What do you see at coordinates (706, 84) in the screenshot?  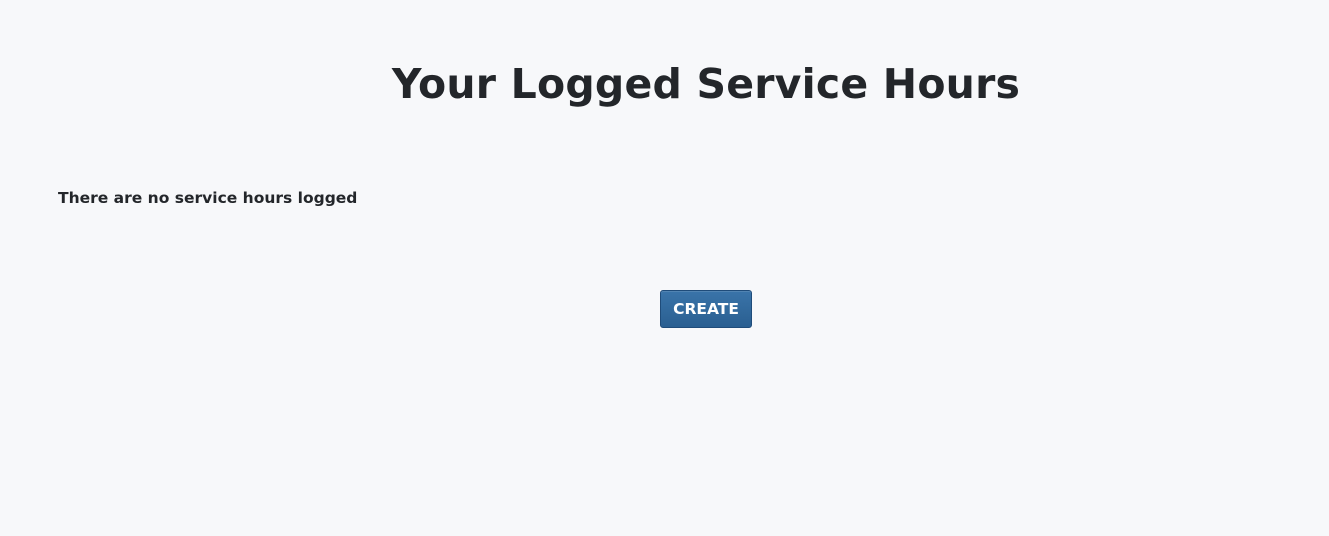 I see `page-title: Your Logged Service Hours` at bounding box center [706, 84].